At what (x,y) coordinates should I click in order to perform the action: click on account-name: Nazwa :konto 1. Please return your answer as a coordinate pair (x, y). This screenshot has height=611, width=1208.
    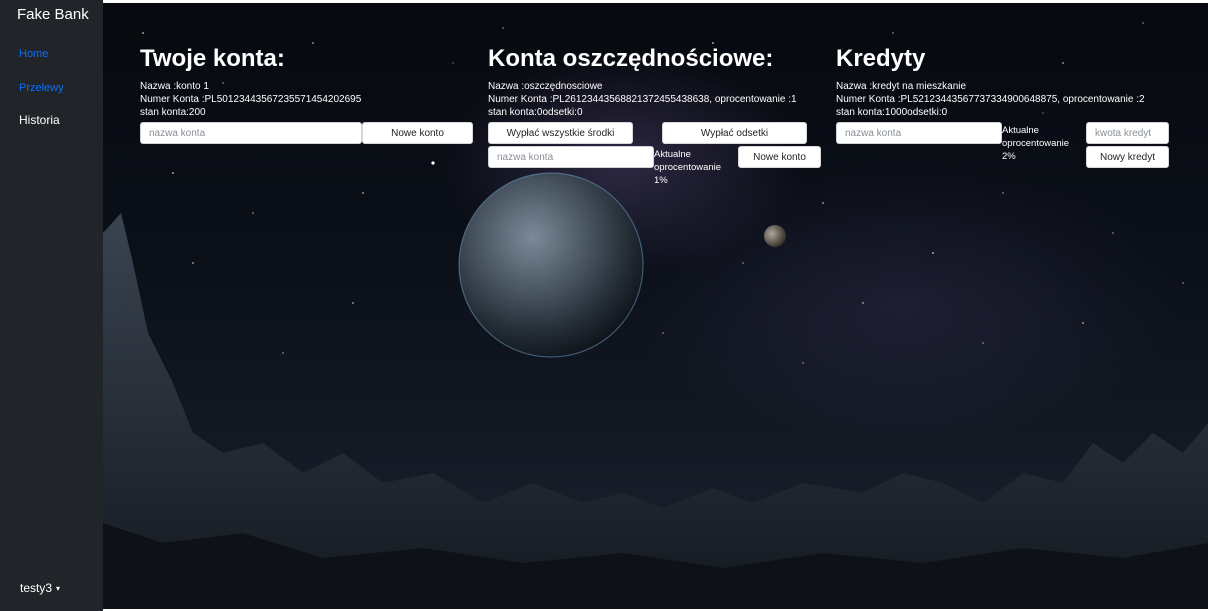
    Looking at the image, I should click on (174, 86).